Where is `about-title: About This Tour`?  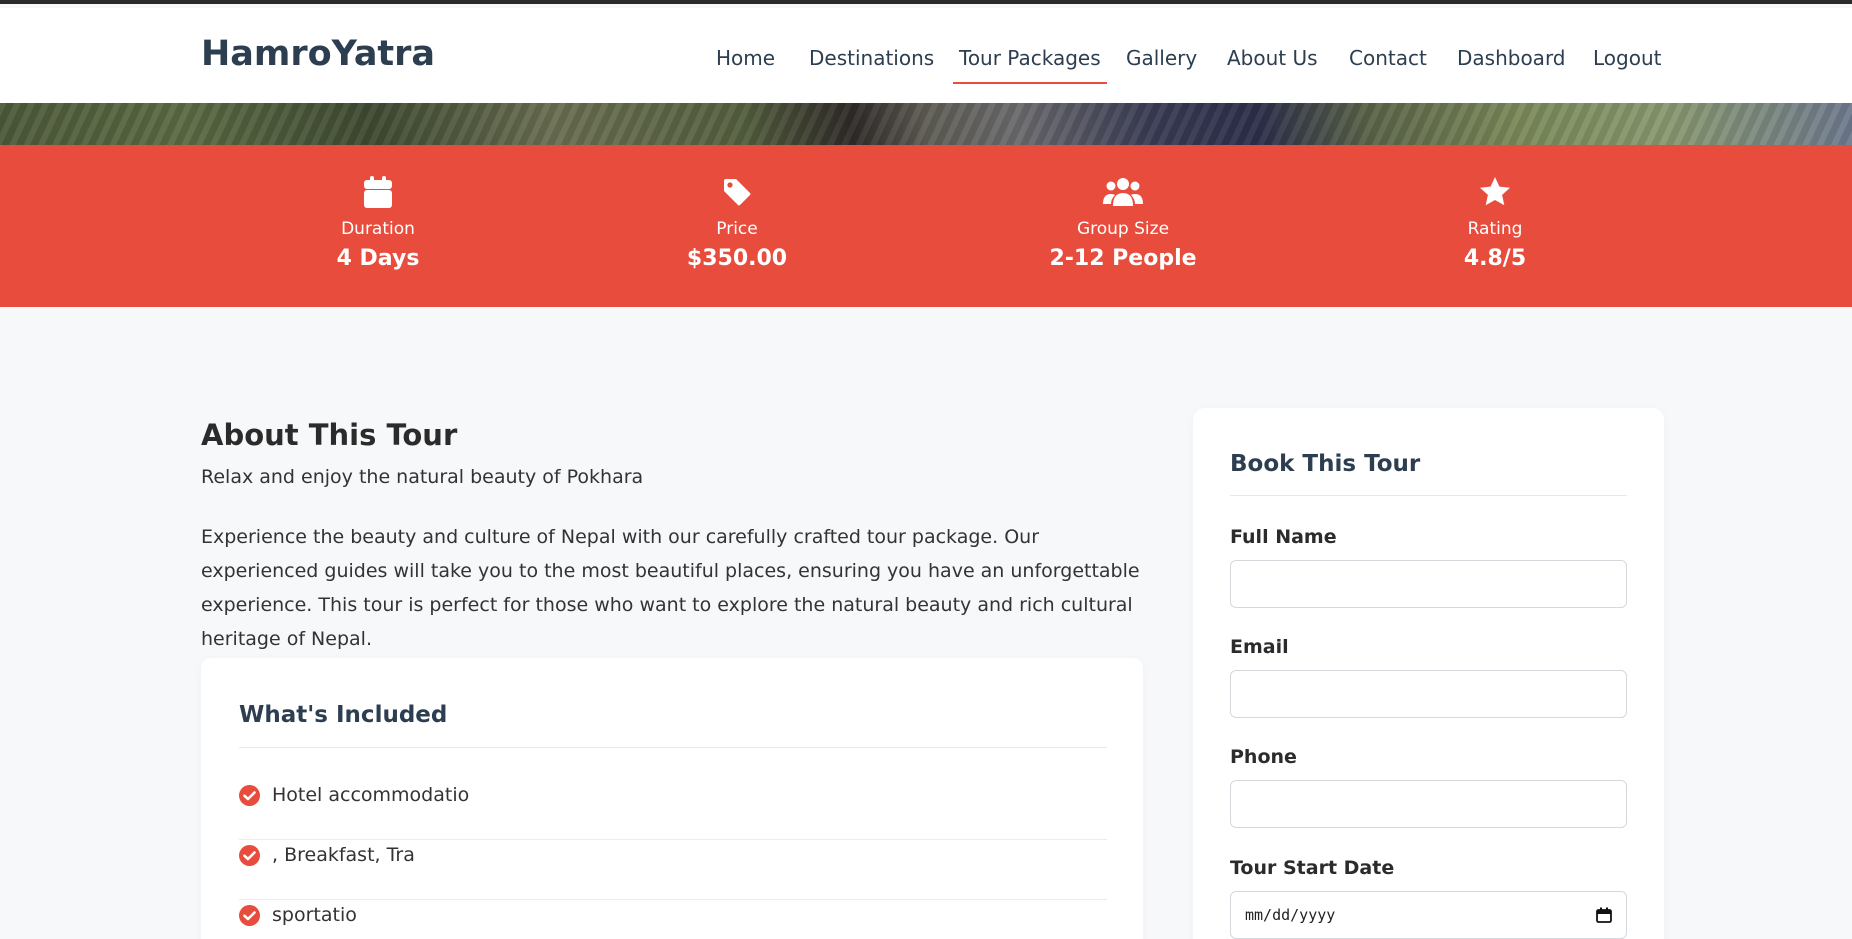 about-title: About This Tour is located at coordinates (329, 435).